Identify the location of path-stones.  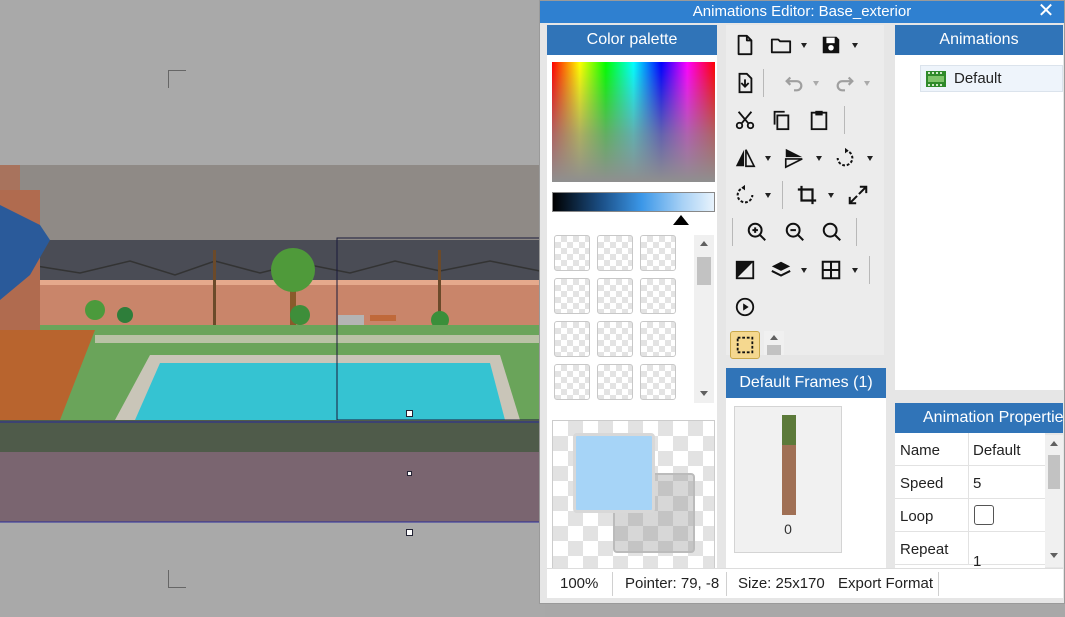
(320, 339).